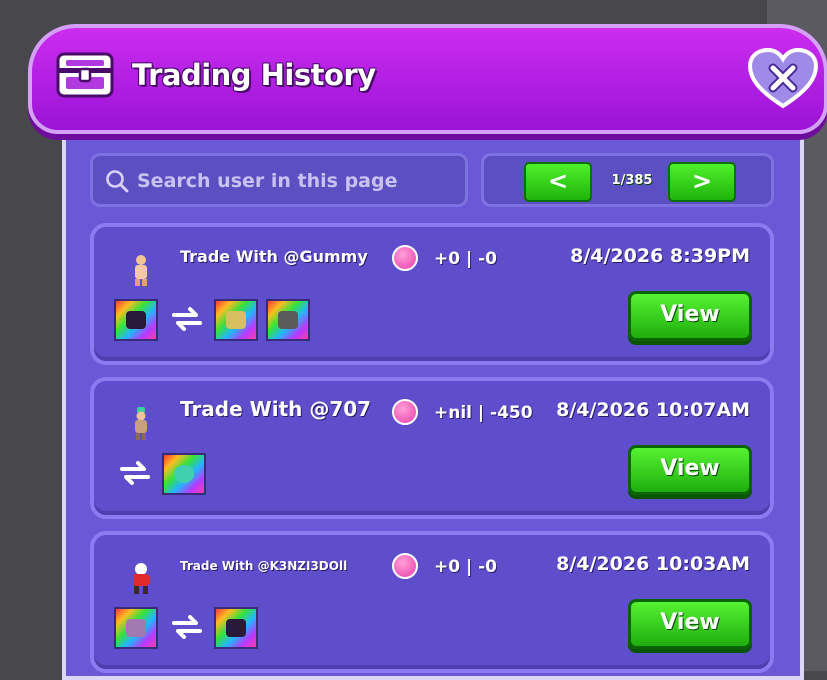 The width and height of the screenshot is (827, 680). Describe the element at coordinates (558, 182) in the screenshot. I see `prev-page-button: <` at that location.